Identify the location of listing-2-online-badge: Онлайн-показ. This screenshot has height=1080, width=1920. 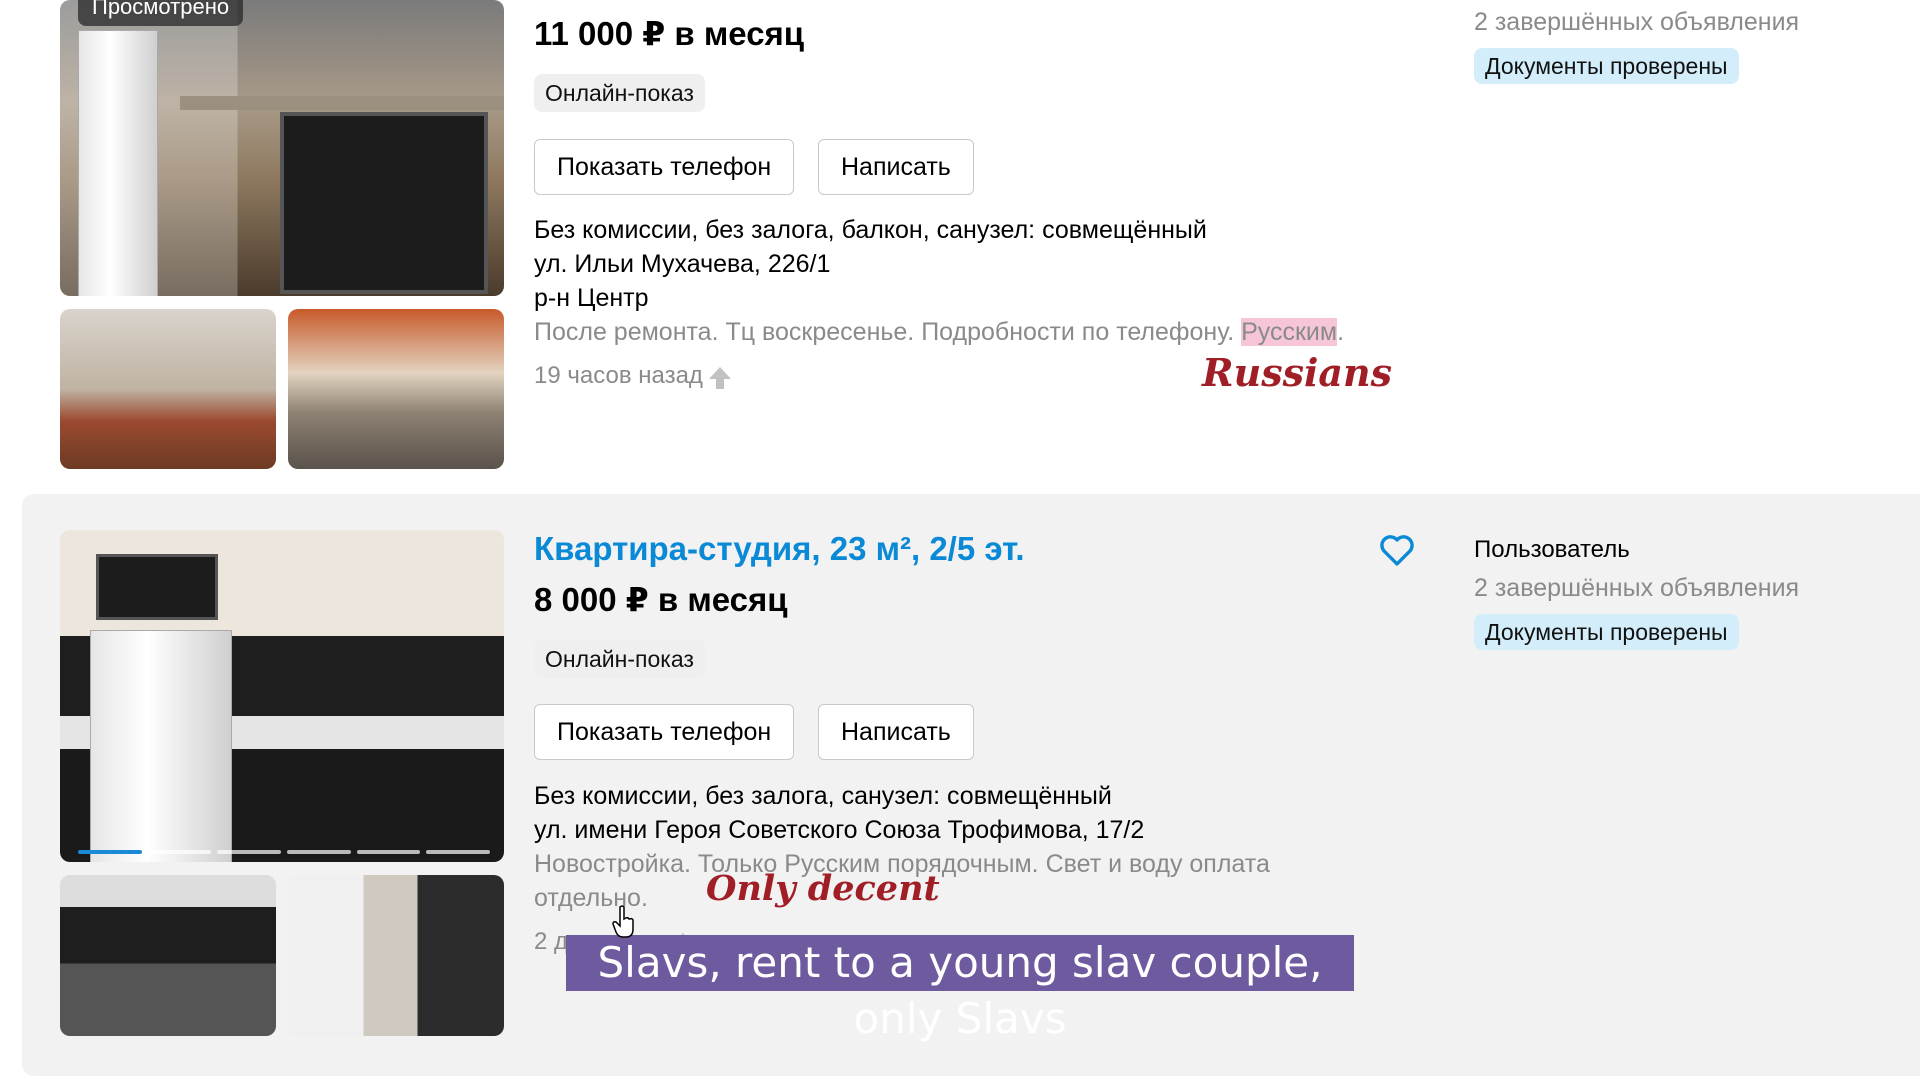
(619, 659).